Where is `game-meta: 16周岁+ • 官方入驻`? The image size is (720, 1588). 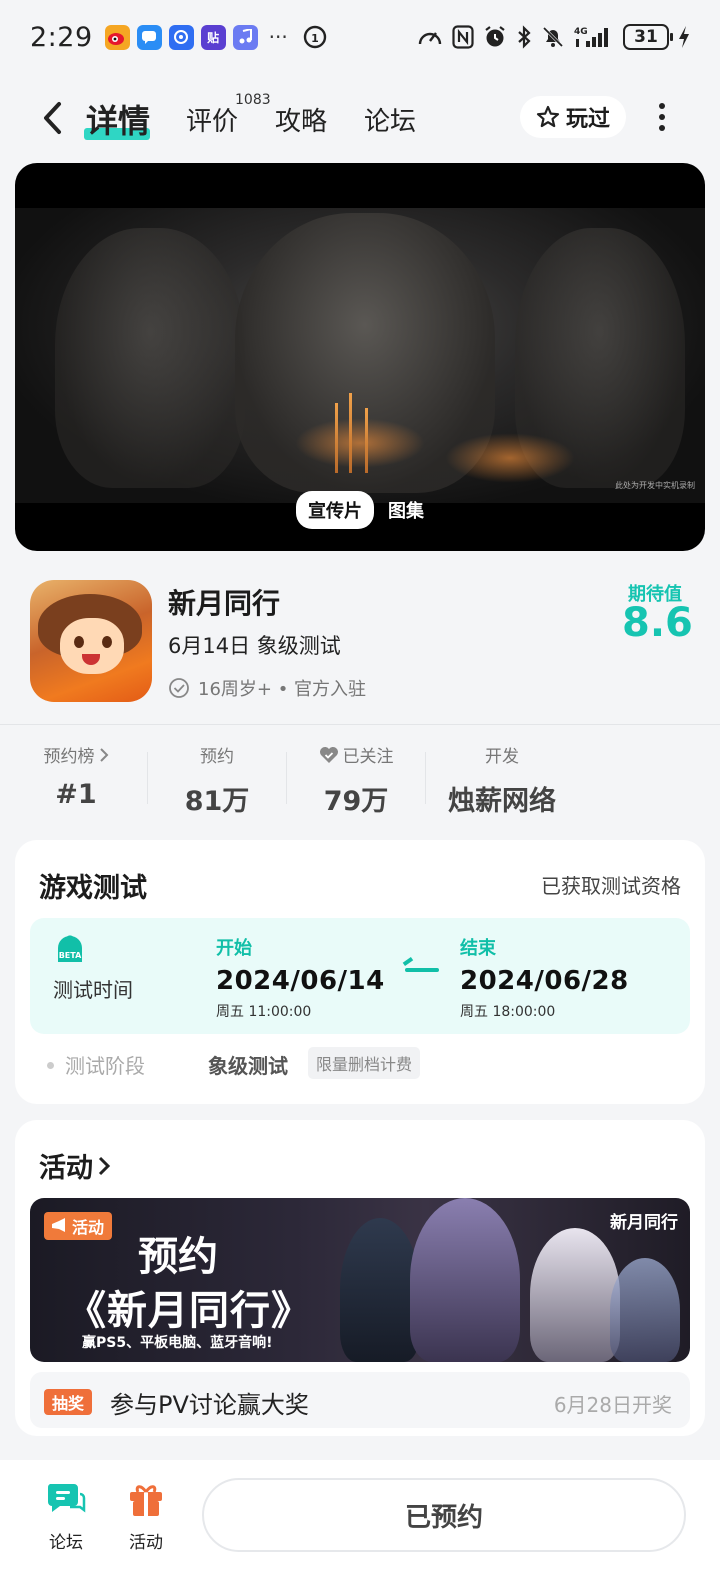
game-meta: 16周岁+ • 官方入驻 is located at coordinates (267, 688).